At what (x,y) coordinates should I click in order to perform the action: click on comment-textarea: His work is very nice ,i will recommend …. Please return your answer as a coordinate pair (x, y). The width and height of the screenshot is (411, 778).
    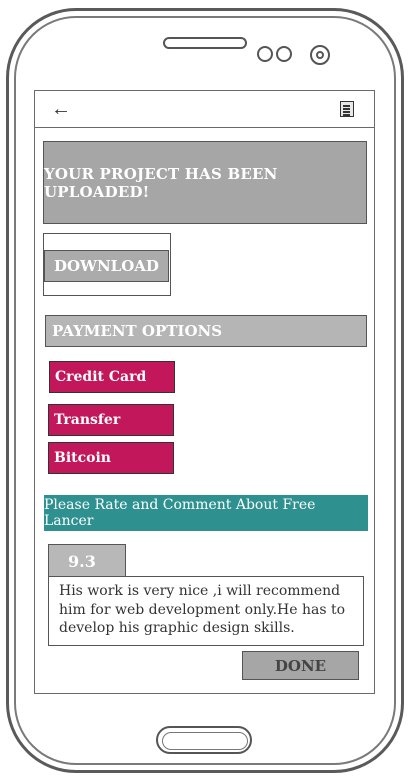
    Looking at the image, I should click on (206, 611).